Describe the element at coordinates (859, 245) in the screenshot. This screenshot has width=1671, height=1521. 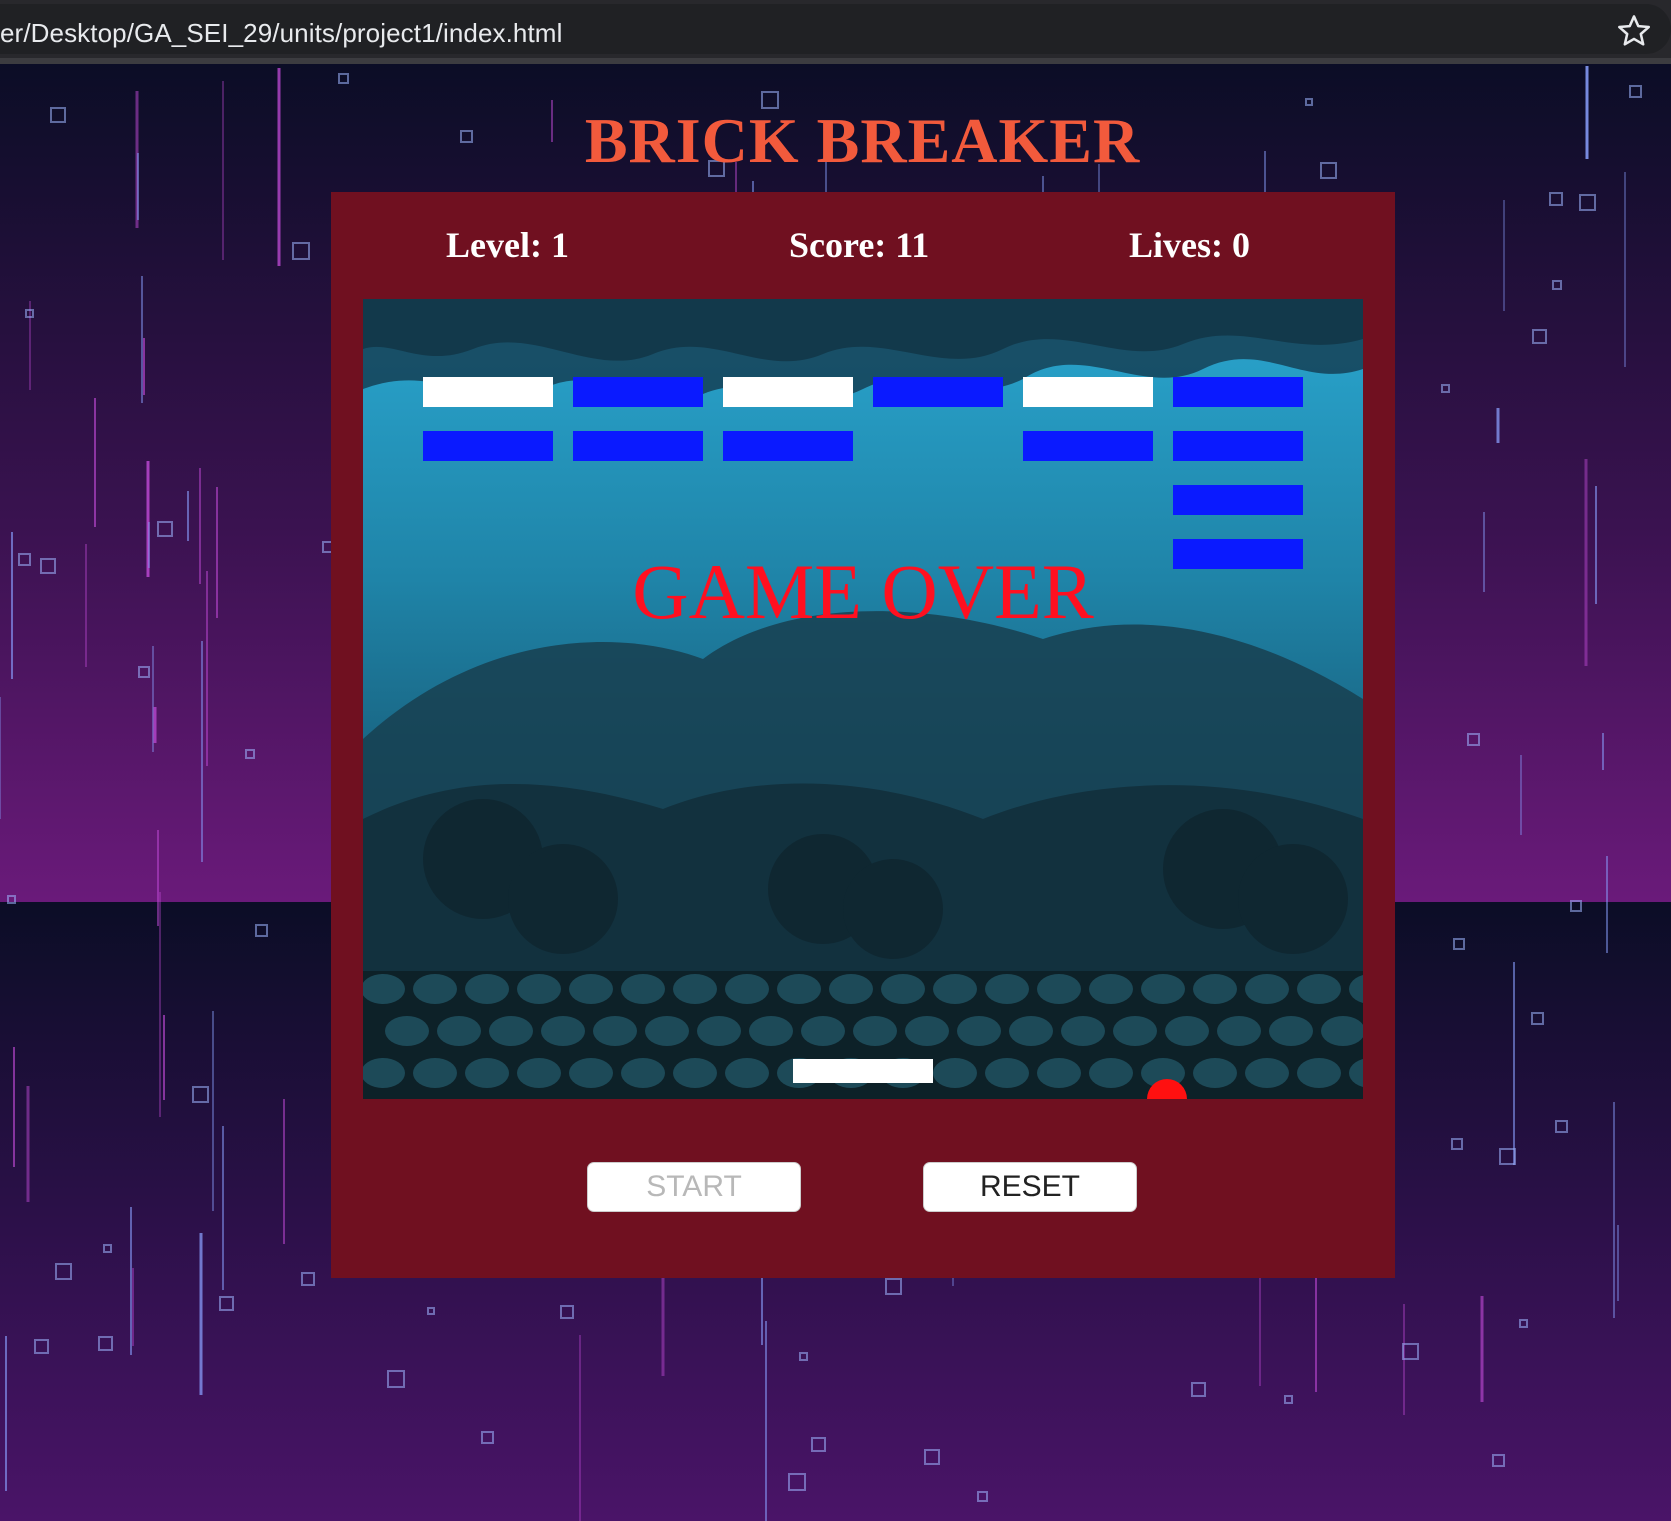
I see `score-display: Score: 11` at that location.